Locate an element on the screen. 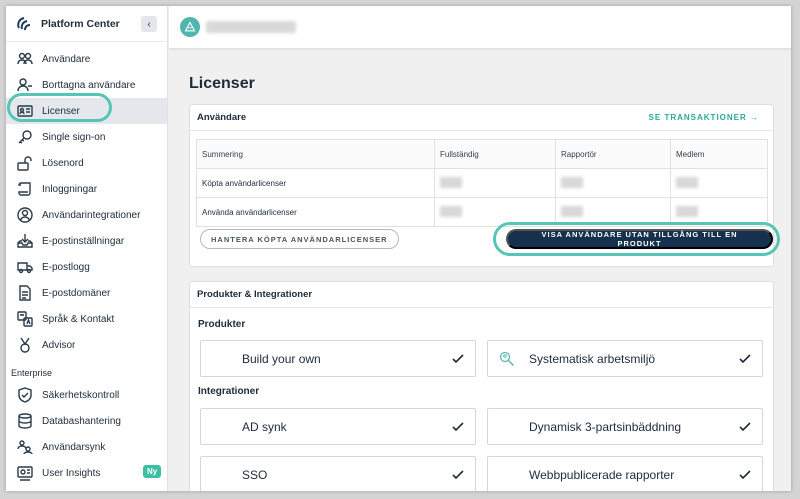 This screenshot has height=499, width=800. users-card-header: Användare SE TRANSAKTIONER → is located at coordinates (481, 118).